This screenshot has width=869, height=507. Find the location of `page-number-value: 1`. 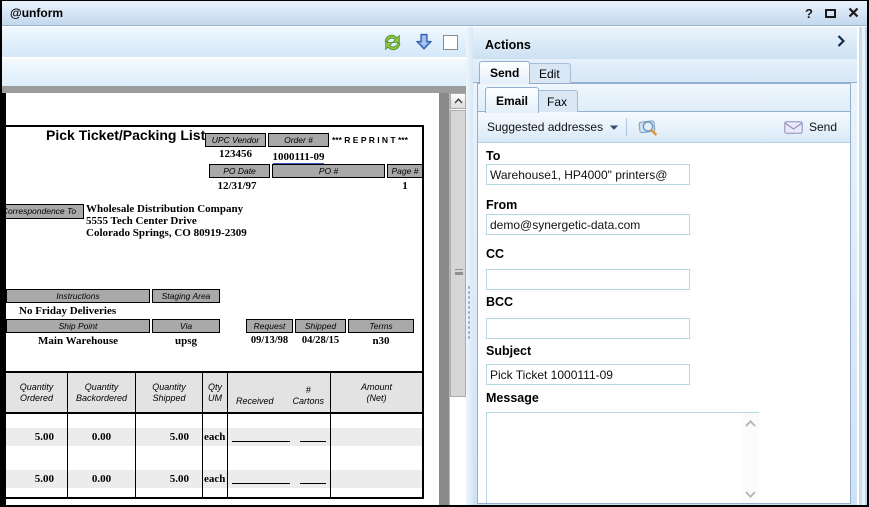

page-number-value: 1 is located at coordinates (405, 186).